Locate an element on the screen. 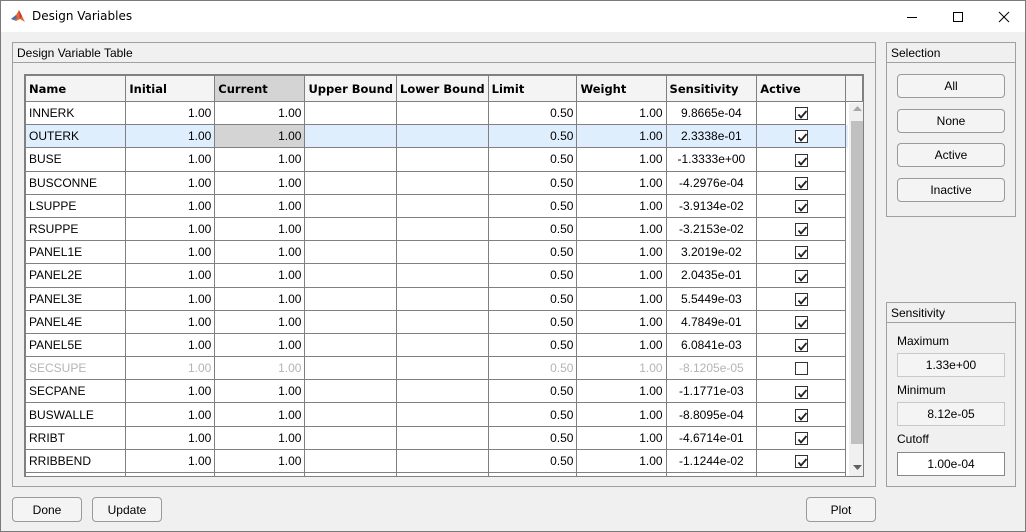 This screenshot has height=532, width=1026. table-row: RRIBBEND 1.00 1.00 0.50 1.00 -1.1244e-02 is located at coordinates (444, 461).